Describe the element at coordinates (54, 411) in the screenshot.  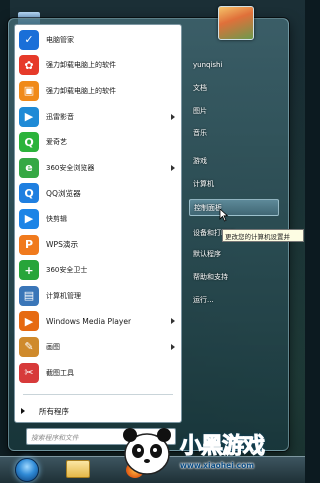
I see `all-programs-label: 所有程序` at that location.